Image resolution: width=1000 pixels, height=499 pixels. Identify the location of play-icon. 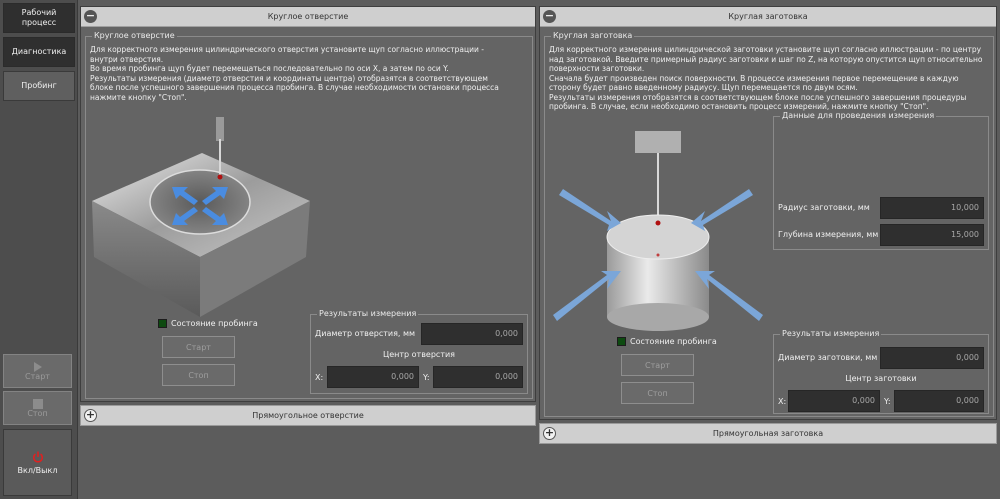
(37, 366).